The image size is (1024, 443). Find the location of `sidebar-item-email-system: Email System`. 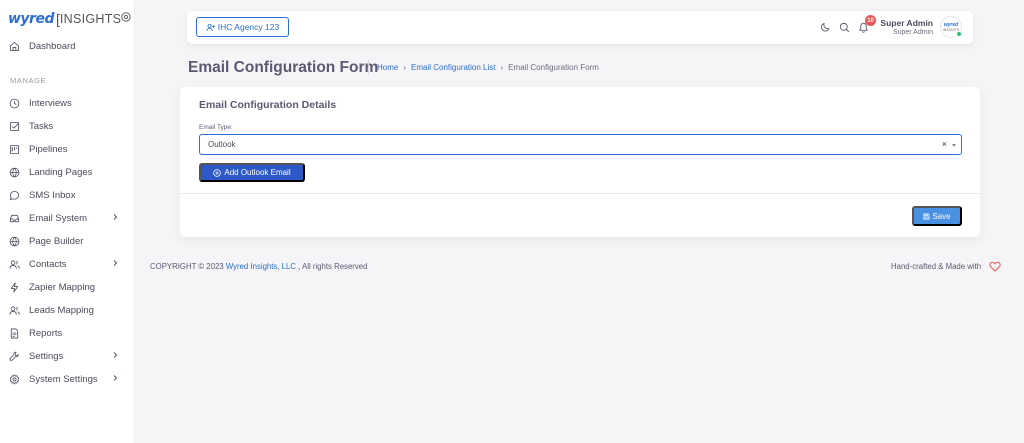

sidebar-item-email-system: Email System is located at coordinates (69, 218).